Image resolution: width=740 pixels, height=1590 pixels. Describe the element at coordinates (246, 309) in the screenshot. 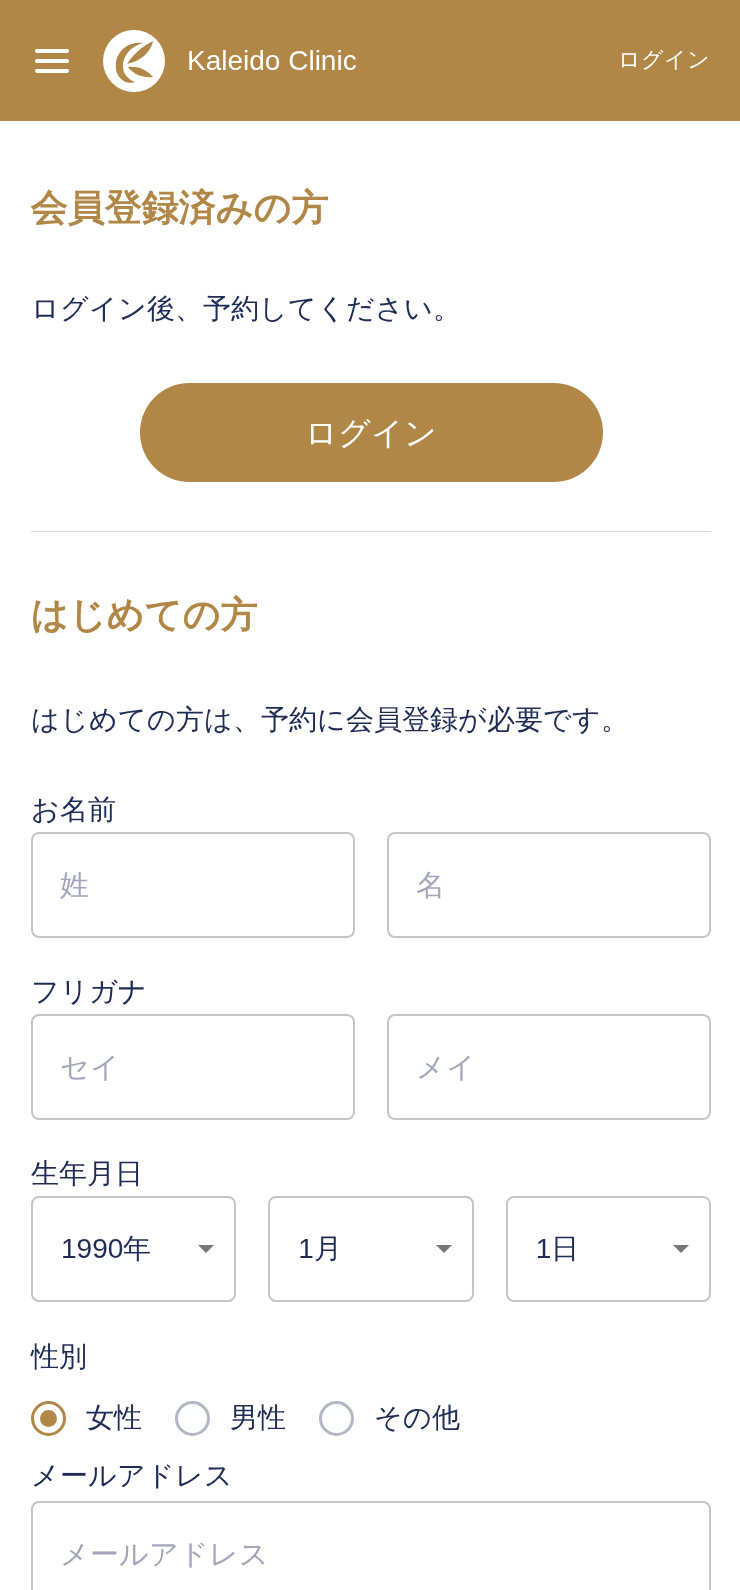

I see `instruction-text: ログイン後、予約してください。` at that location.